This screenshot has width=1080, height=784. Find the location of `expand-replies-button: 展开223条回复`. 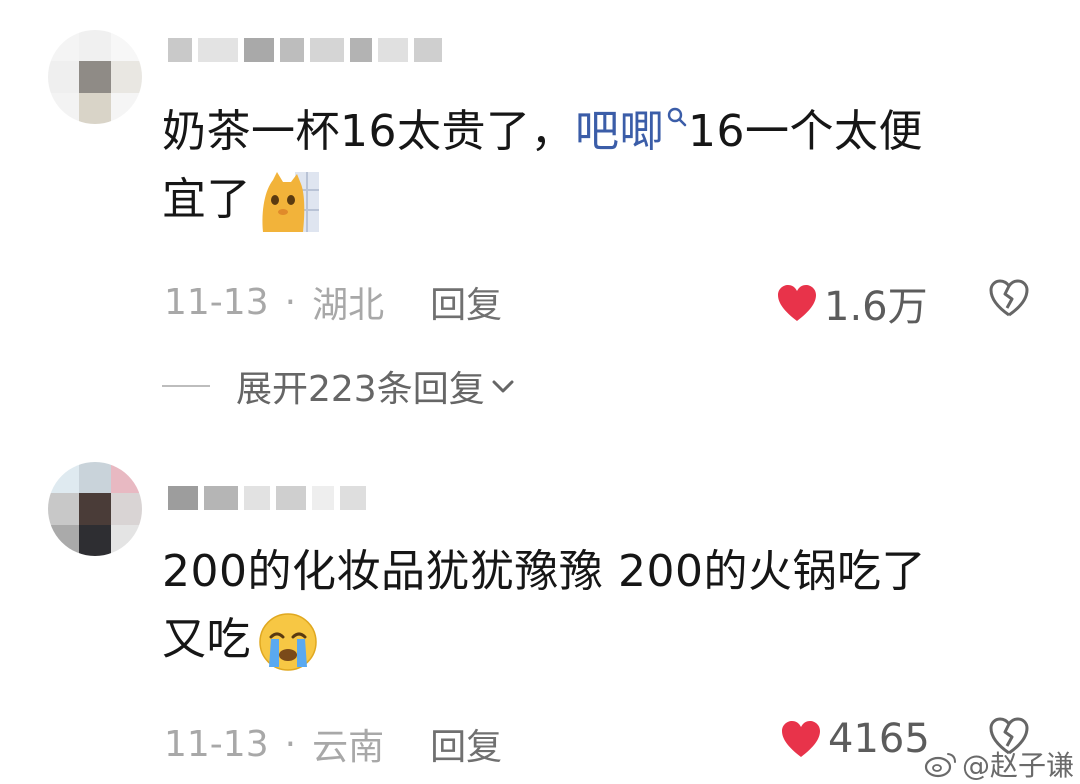

expand-replies-button: 展开223条回复 is located at coordinates (339, 386).